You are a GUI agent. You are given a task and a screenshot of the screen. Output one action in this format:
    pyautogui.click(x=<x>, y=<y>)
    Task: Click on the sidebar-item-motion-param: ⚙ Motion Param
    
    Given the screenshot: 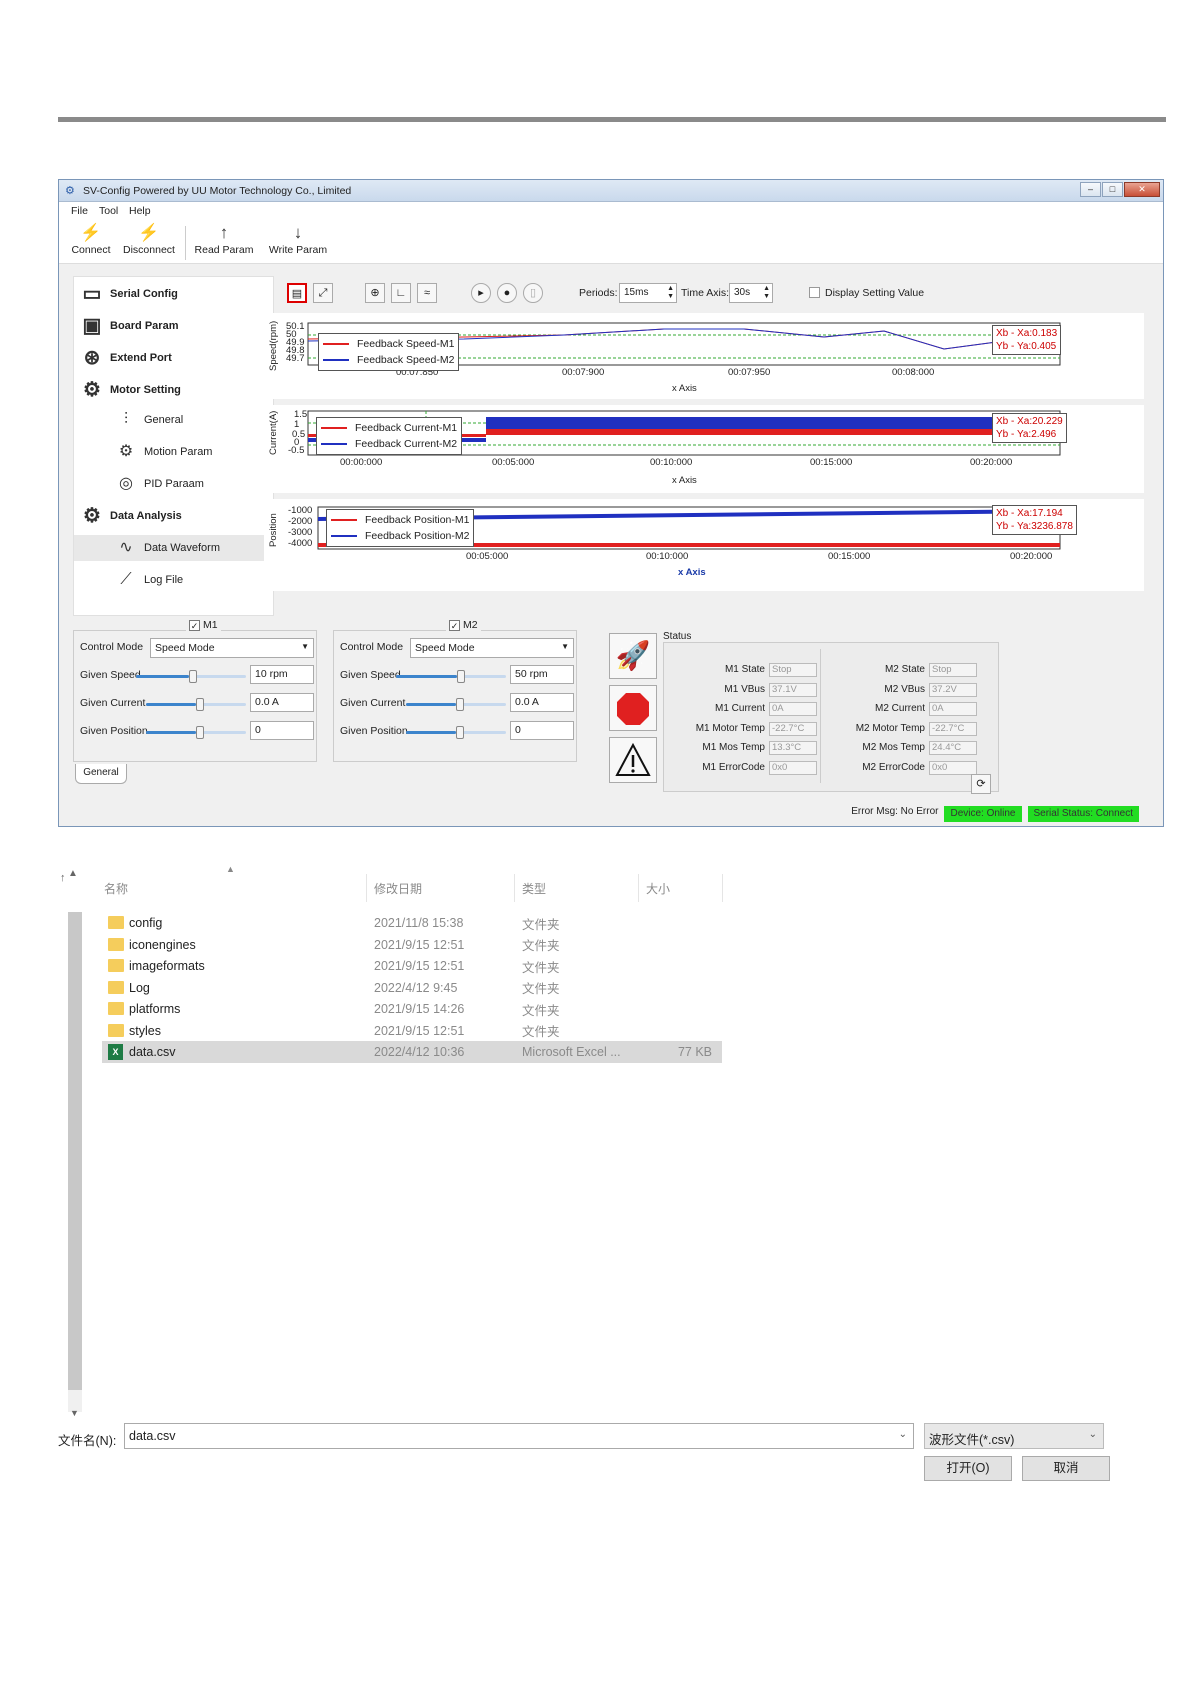 What is the action you would take?
    pyautogui.click(x=162, y=452)
    